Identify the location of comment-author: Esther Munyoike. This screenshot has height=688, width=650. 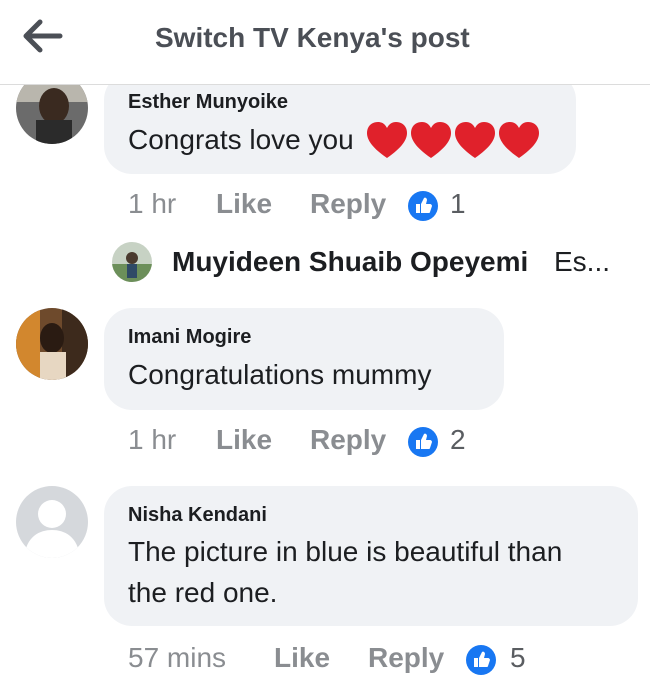
(208, 102).